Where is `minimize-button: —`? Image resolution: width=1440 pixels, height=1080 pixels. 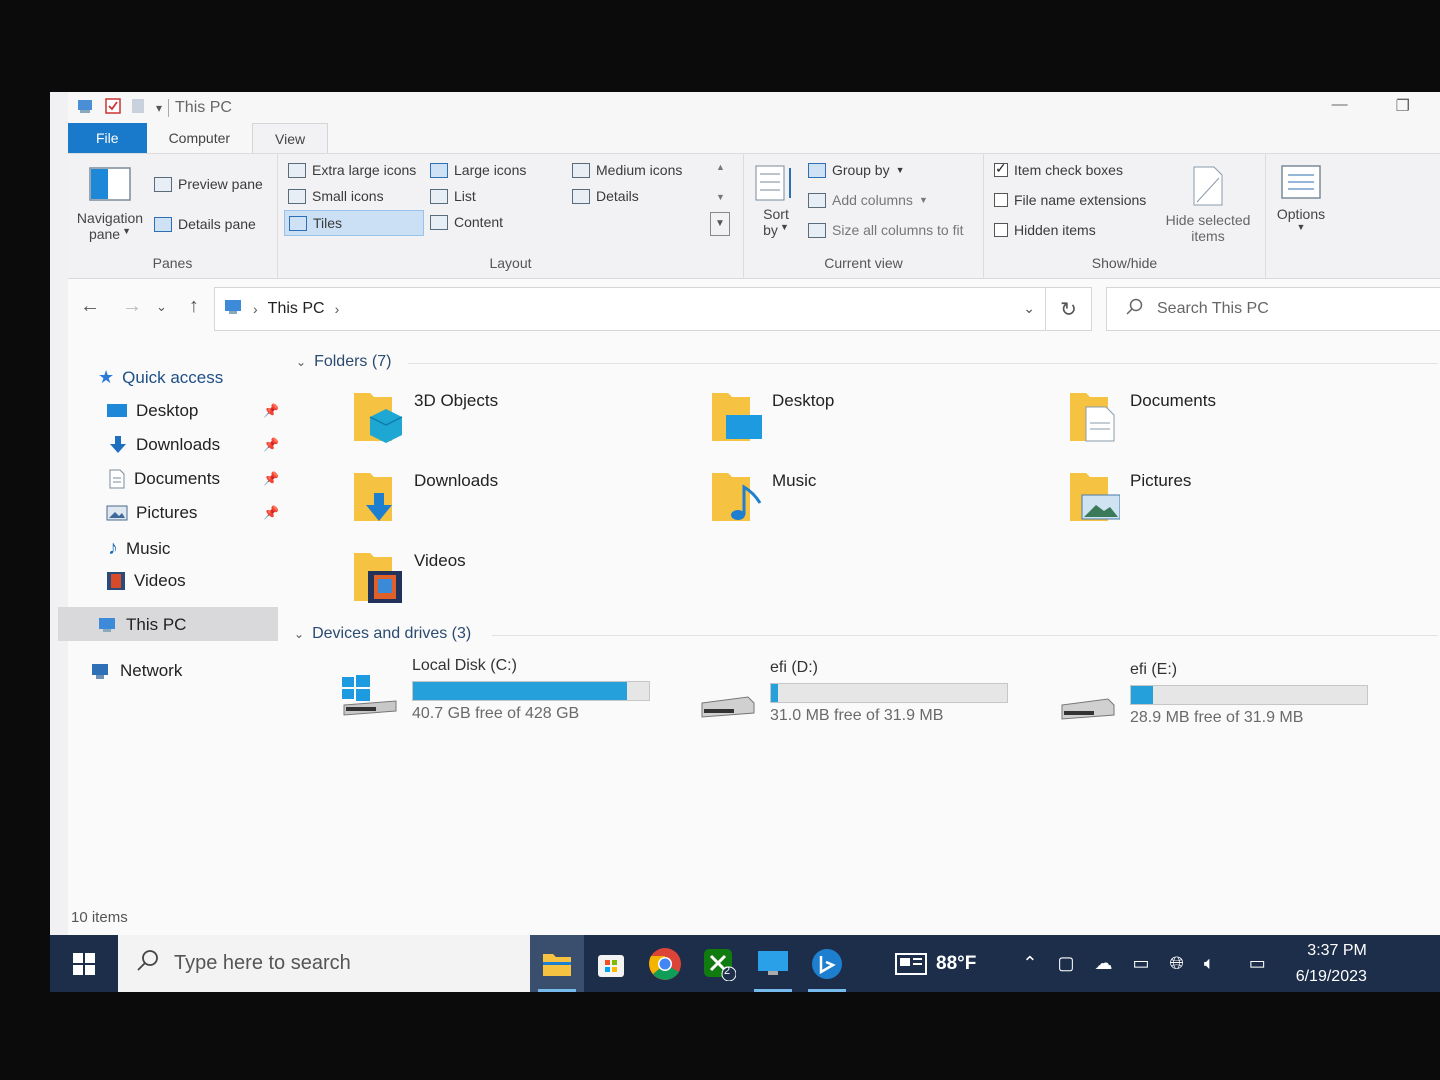
minimize-button: — is located at coordinates (1340, 106).